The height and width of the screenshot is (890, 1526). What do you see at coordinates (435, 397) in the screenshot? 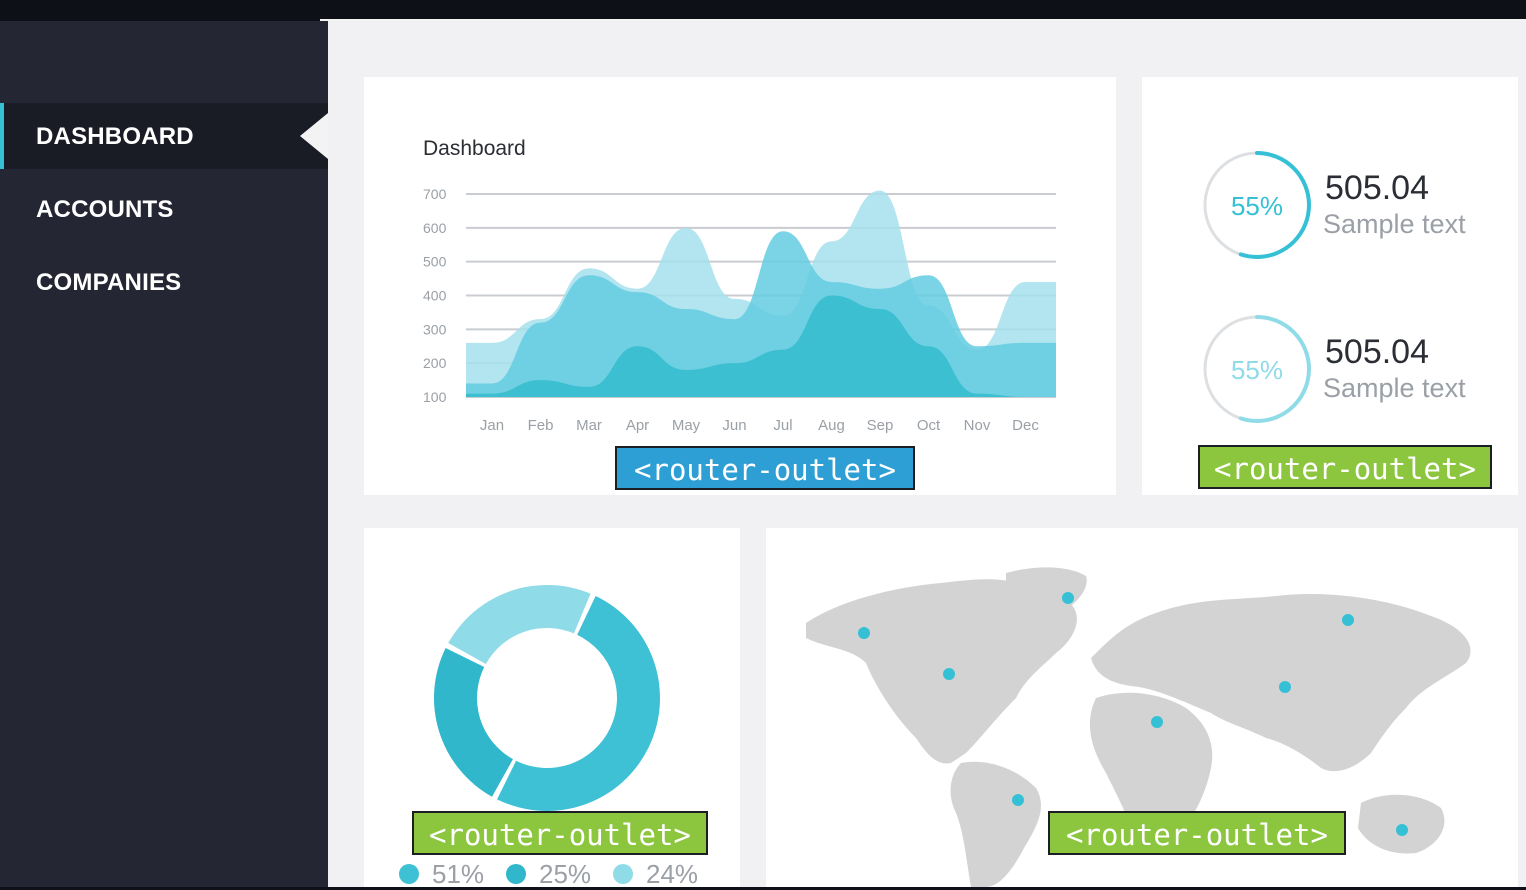
I see `y-tick-label: 100` at bounding box center [435, 397].